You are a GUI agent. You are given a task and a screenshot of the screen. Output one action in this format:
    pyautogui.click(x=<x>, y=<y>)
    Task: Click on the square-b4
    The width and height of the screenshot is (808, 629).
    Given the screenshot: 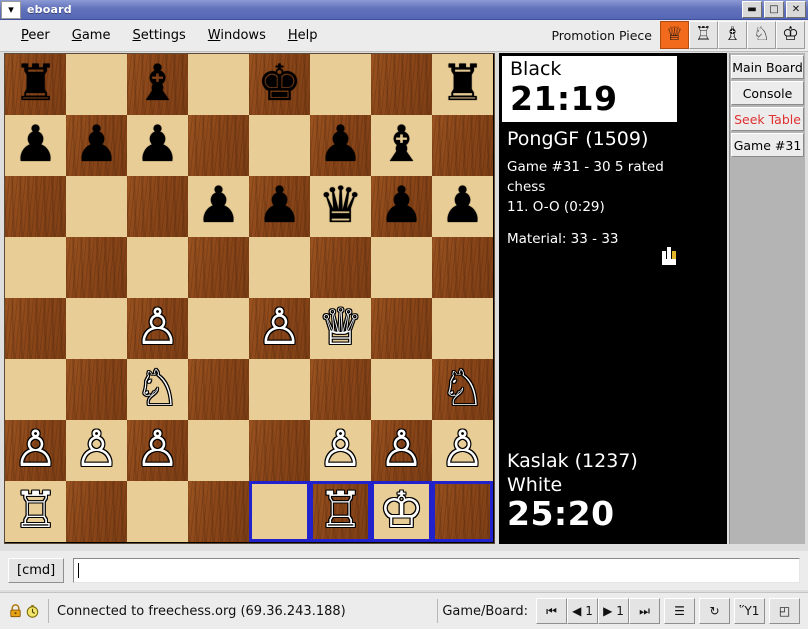 What is the action you would take?
    pyautogui.click(x=96, y=328)
    